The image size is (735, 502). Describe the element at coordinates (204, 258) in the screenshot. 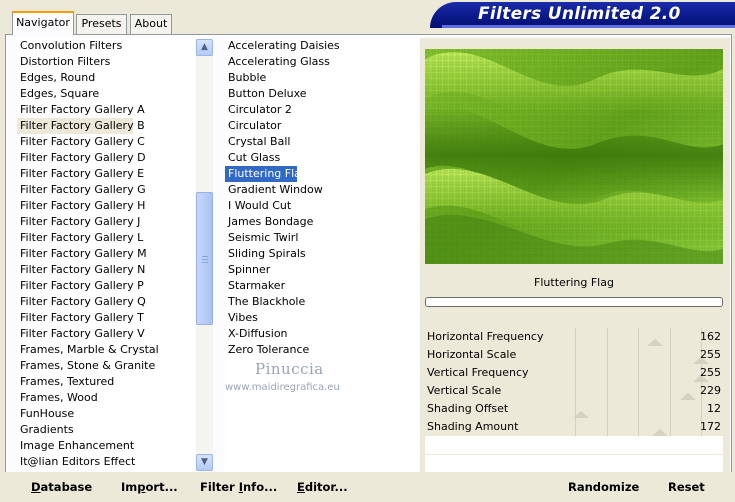

I see `scroll-thumb` at that location.